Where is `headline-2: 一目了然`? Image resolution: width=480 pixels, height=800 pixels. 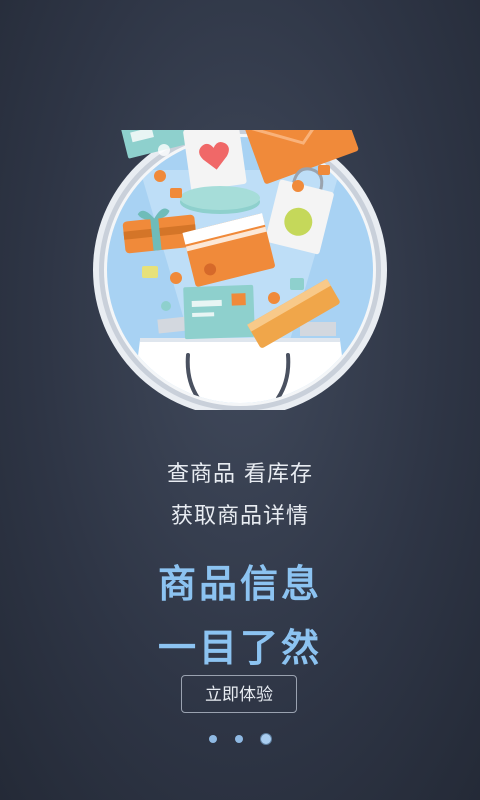 headline-2: 一目了然 is located at coordinates (239, 648).